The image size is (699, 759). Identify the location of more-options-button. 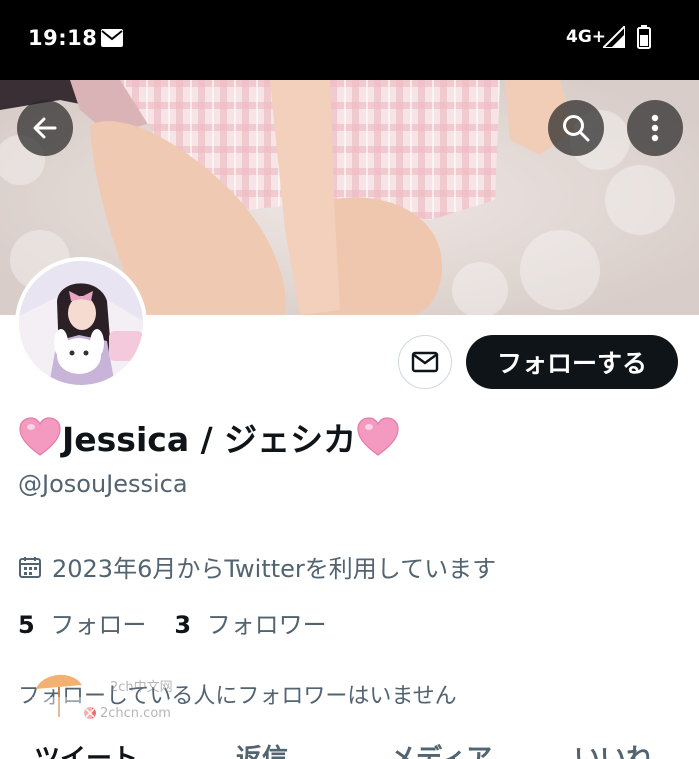
(655, 128).